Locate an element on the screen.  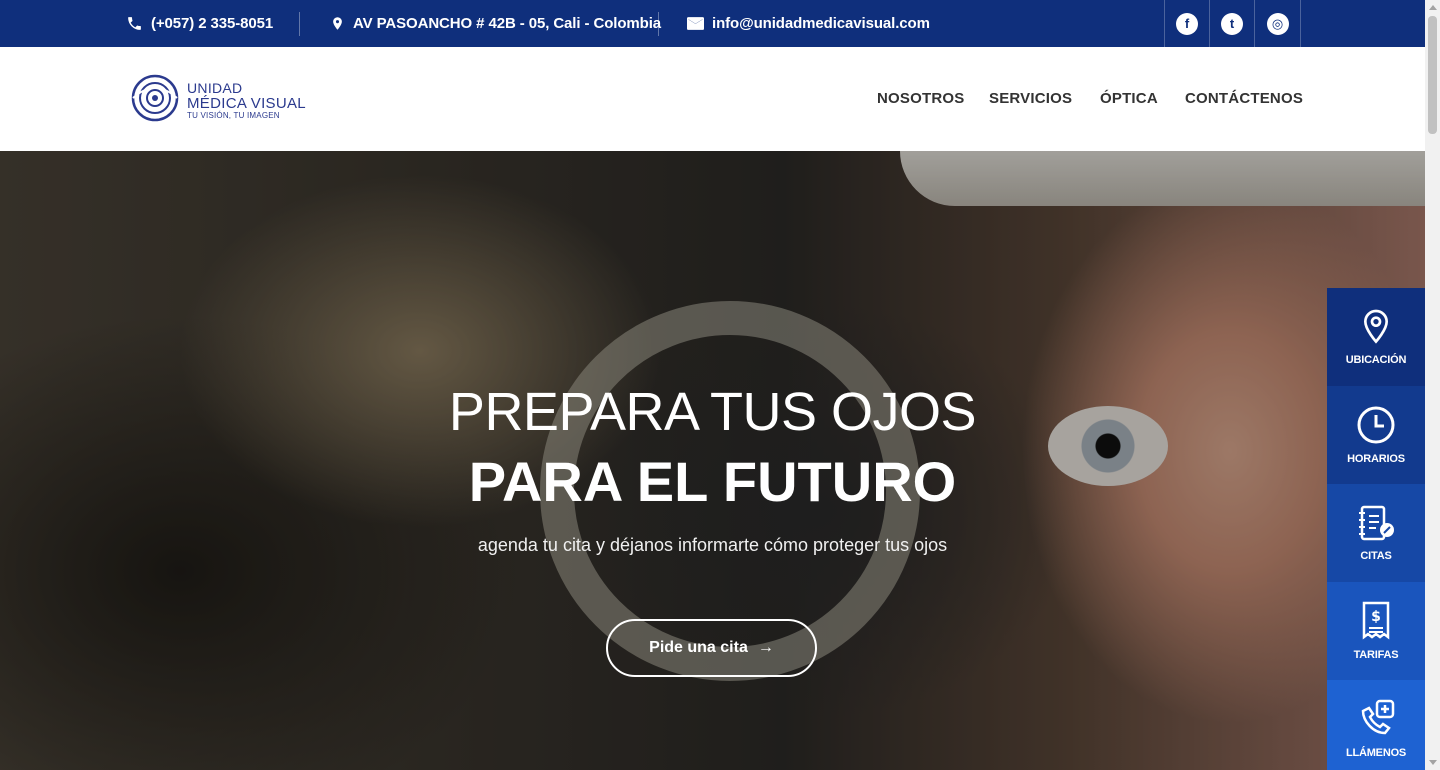
logo-line1: UNIDAD is located at coordinates (215, 88).